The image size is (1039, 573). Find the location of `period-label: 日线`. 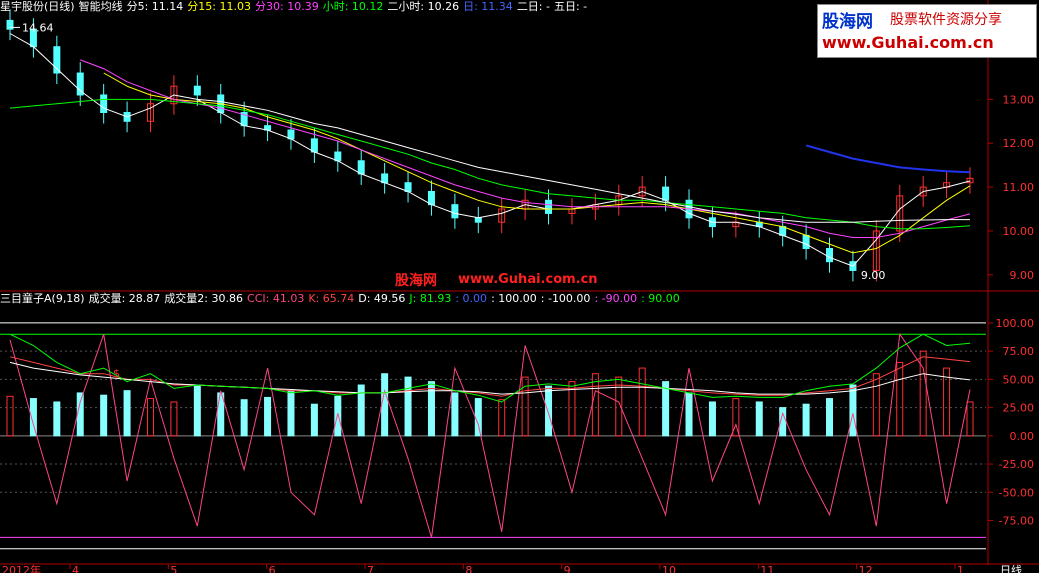

period-label: 日线 is located at coordinates (1011, 568).